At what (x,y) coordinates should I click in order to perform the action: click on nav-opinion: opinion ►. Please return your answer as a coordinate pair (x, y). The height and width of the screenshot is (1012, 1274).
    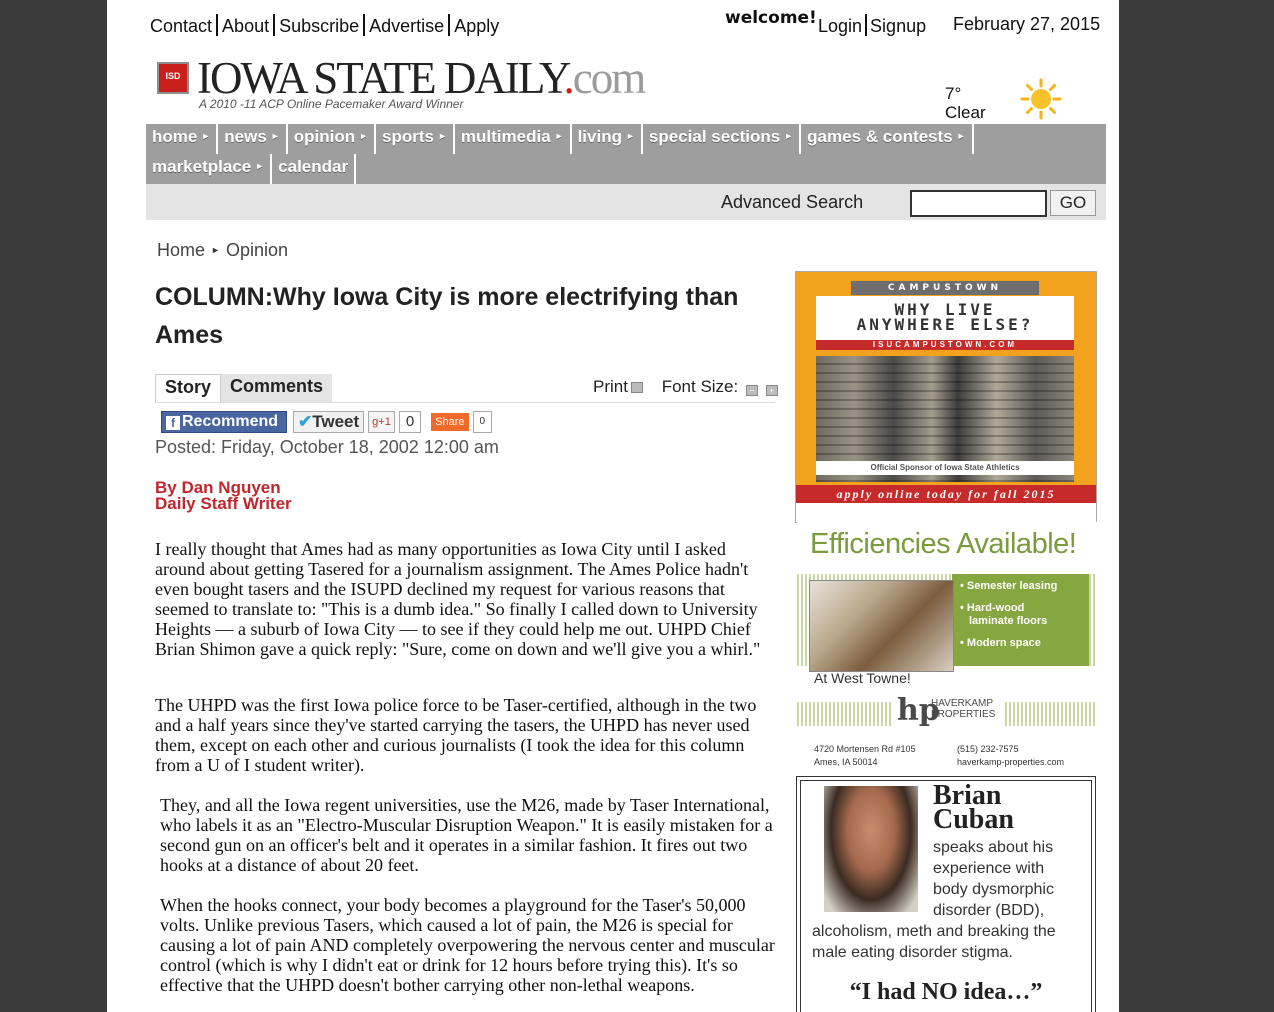
    Looking at the image, I should click on (332, 139).